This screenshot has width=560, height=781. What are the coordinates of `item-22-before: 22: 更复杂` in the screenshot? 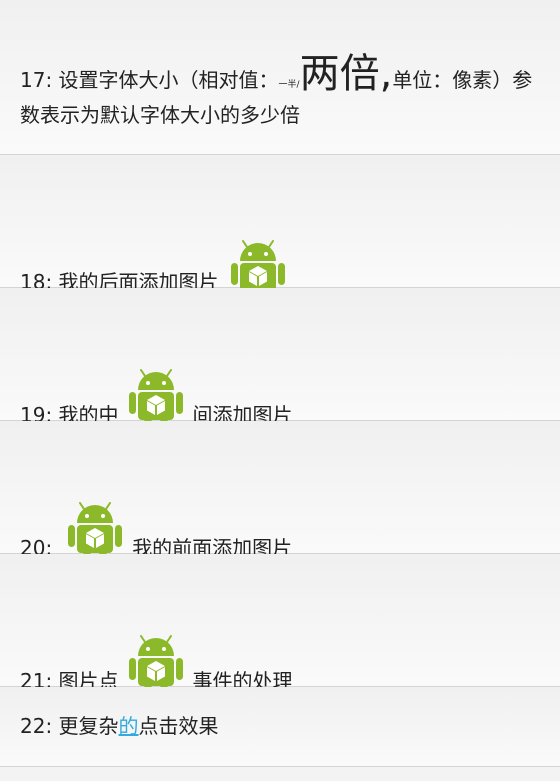 It's located at (69, 726).